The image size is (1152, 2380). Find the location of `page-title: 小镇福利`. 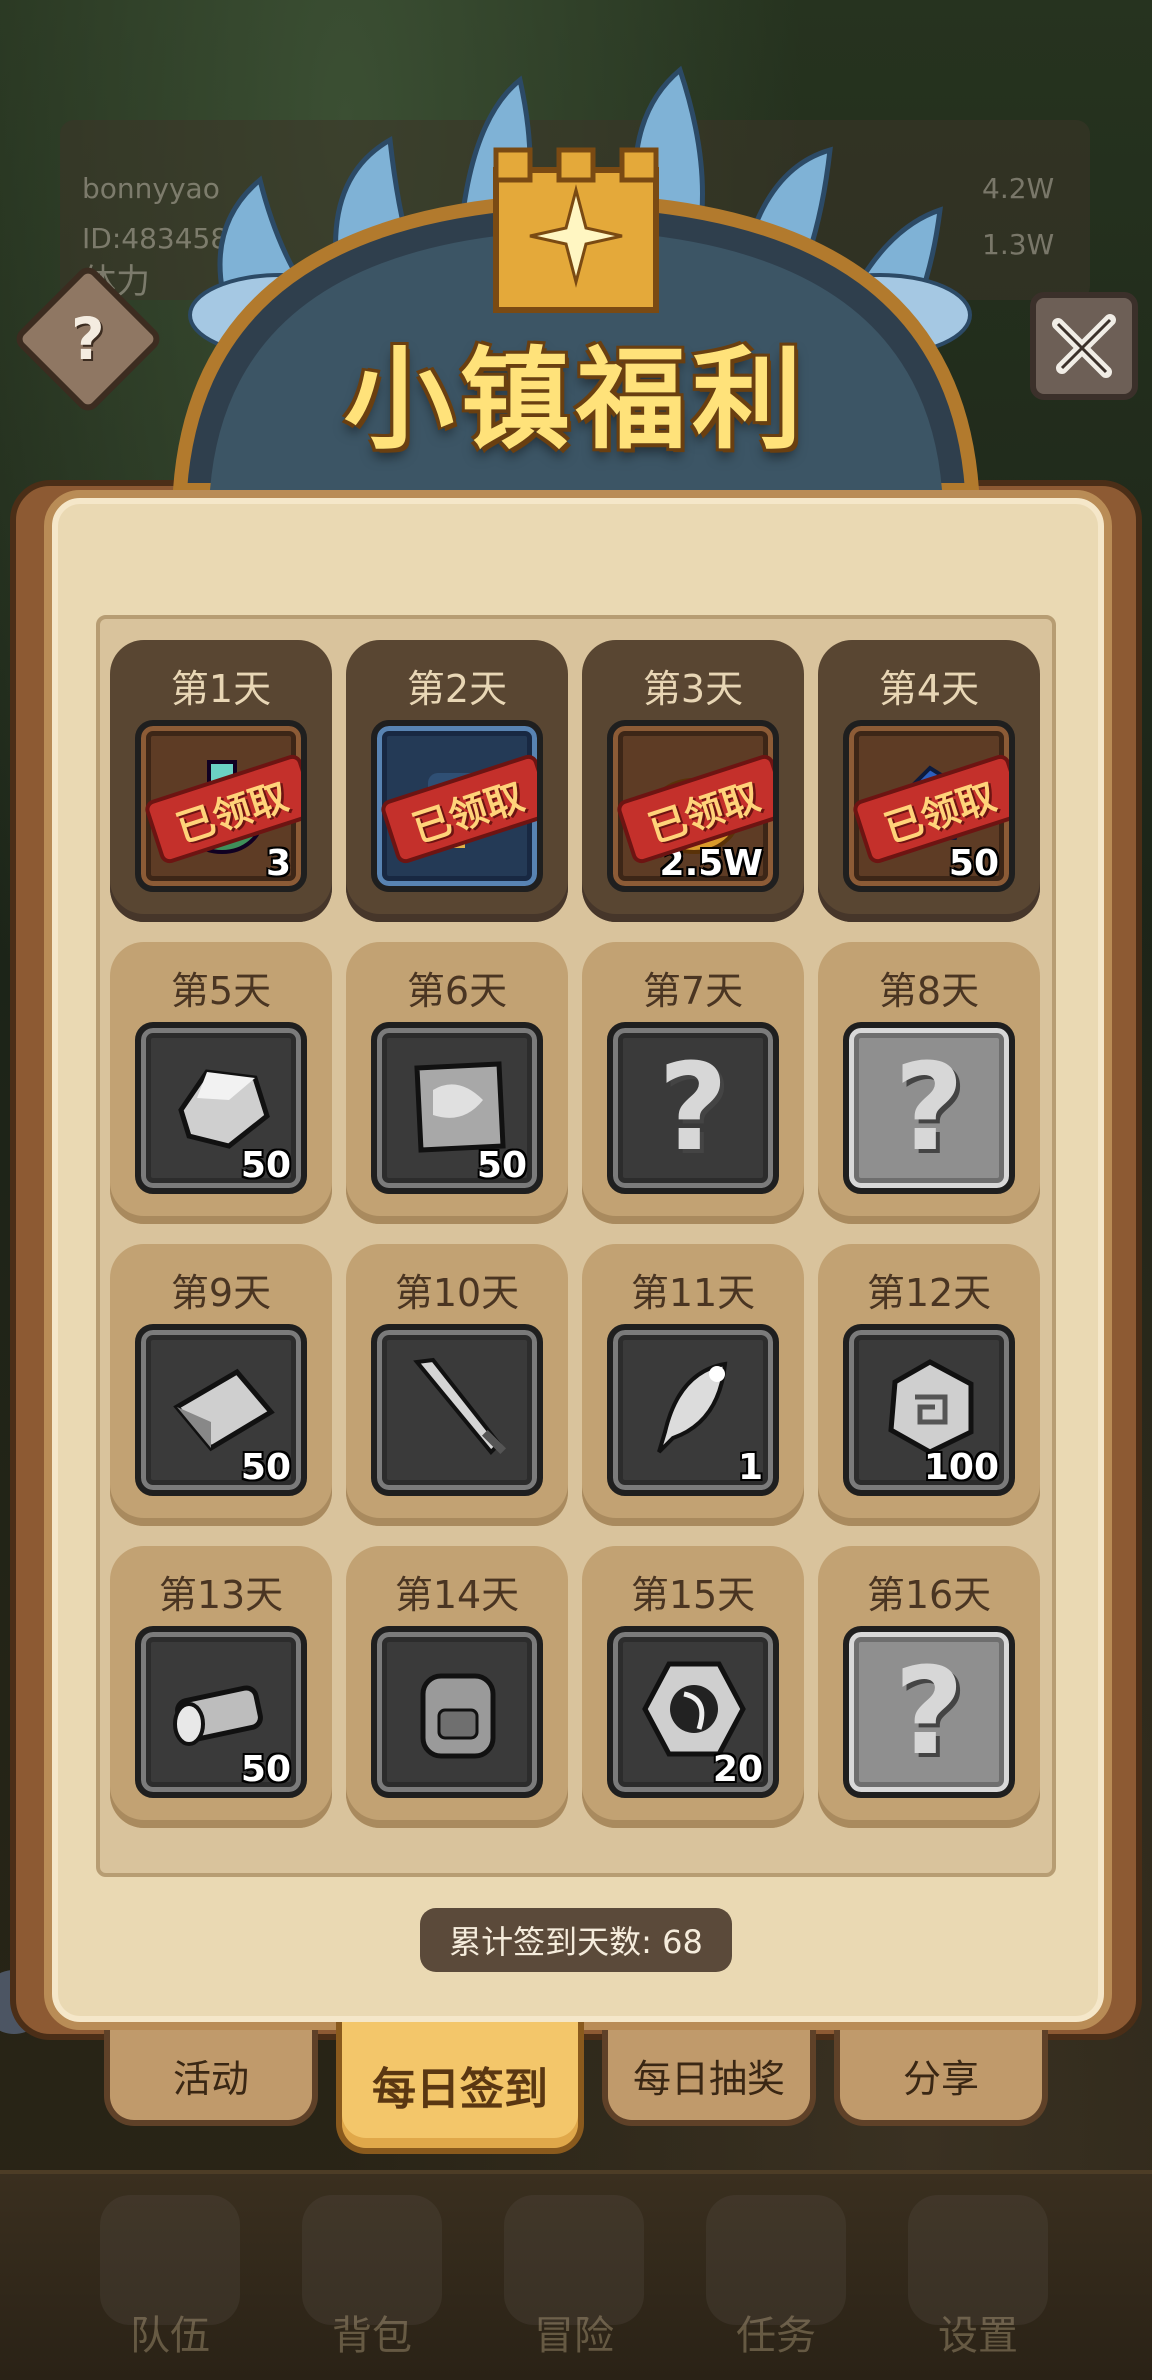

page-title: 小镇福利 is located at coordinates (576, 400).